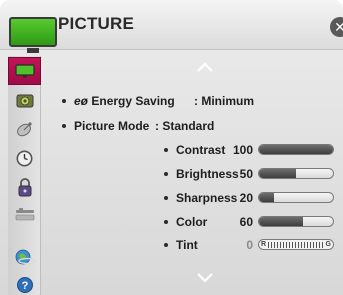 The image size is (343, 295). I want to click on tint-slider: R G, so click(296, 244).